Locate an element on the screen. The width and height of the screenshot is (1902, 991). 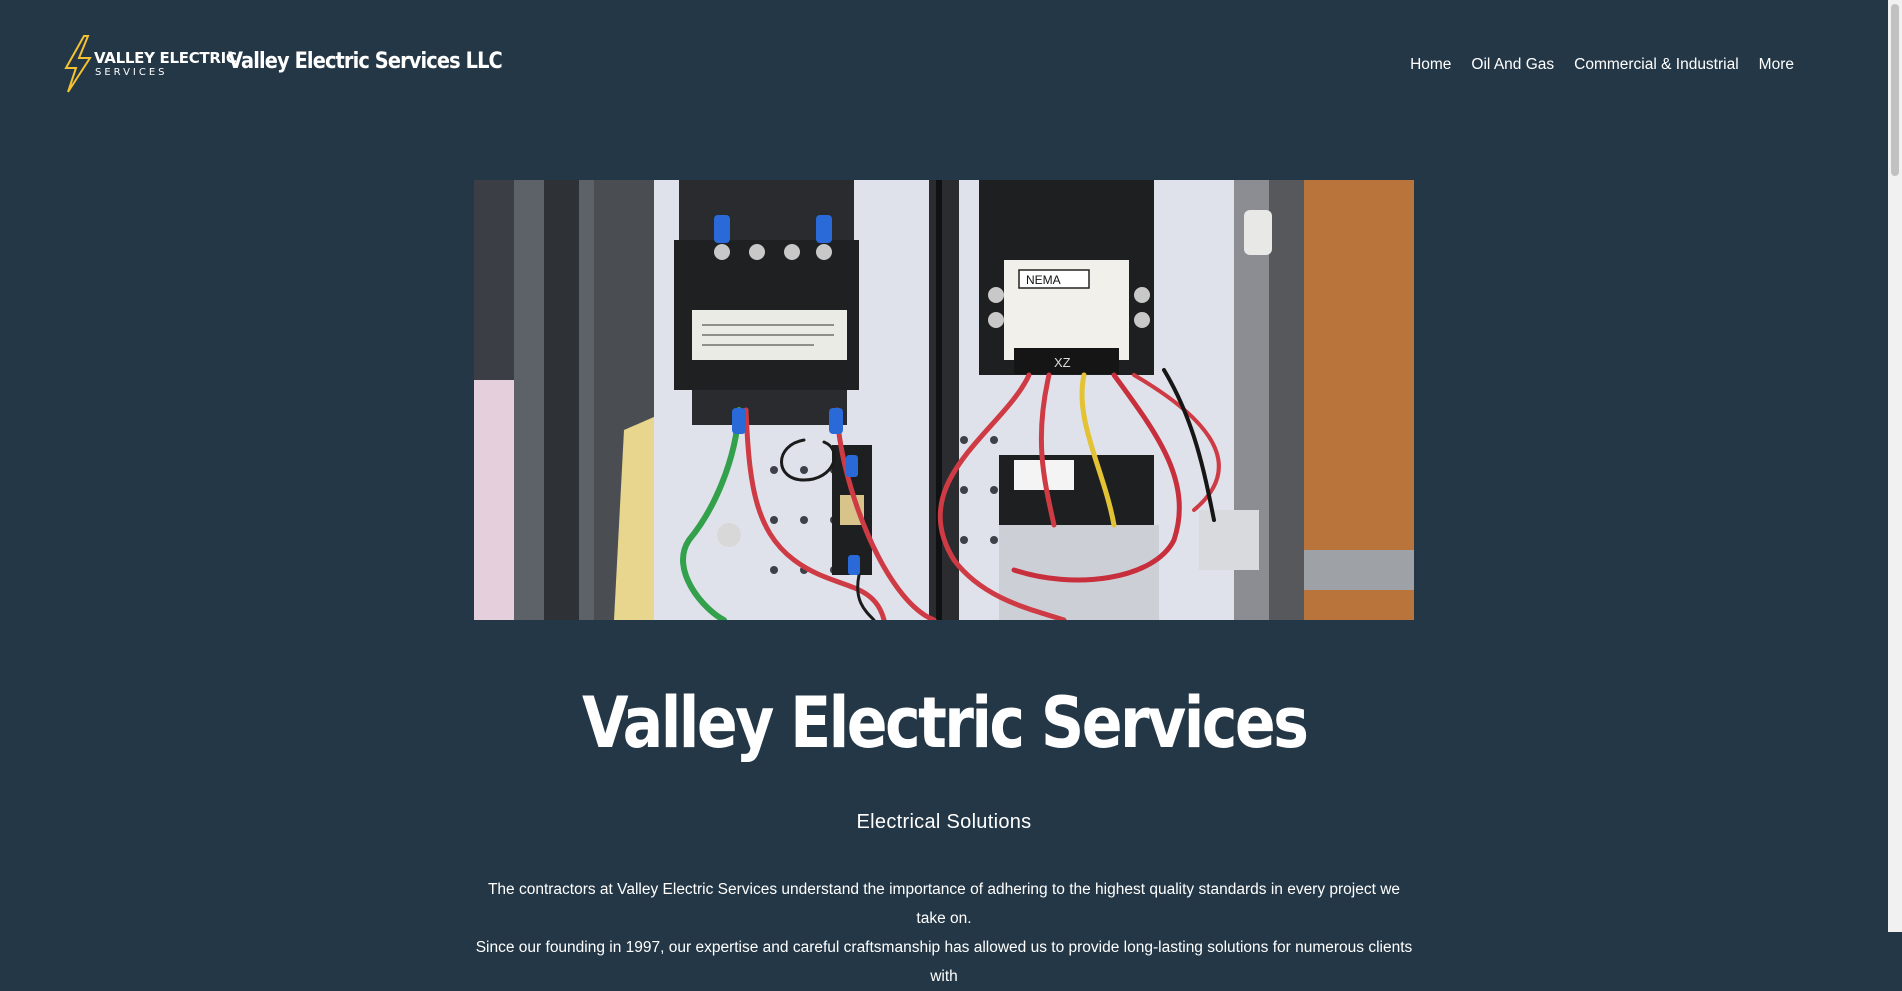
nav-item-home: Home is located at coordinates (1430, 65).